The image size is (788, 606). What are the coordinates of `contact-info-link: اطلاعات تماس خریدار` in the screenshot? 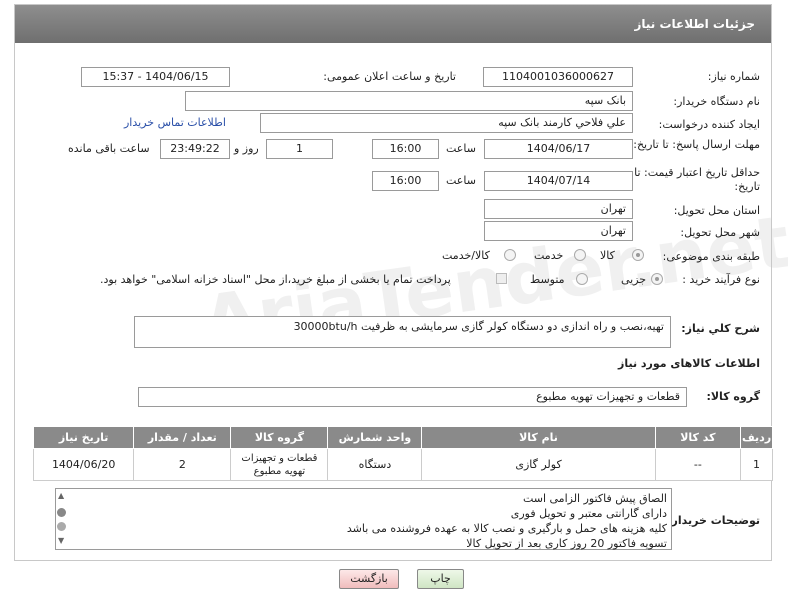 It's located at (175, 122).